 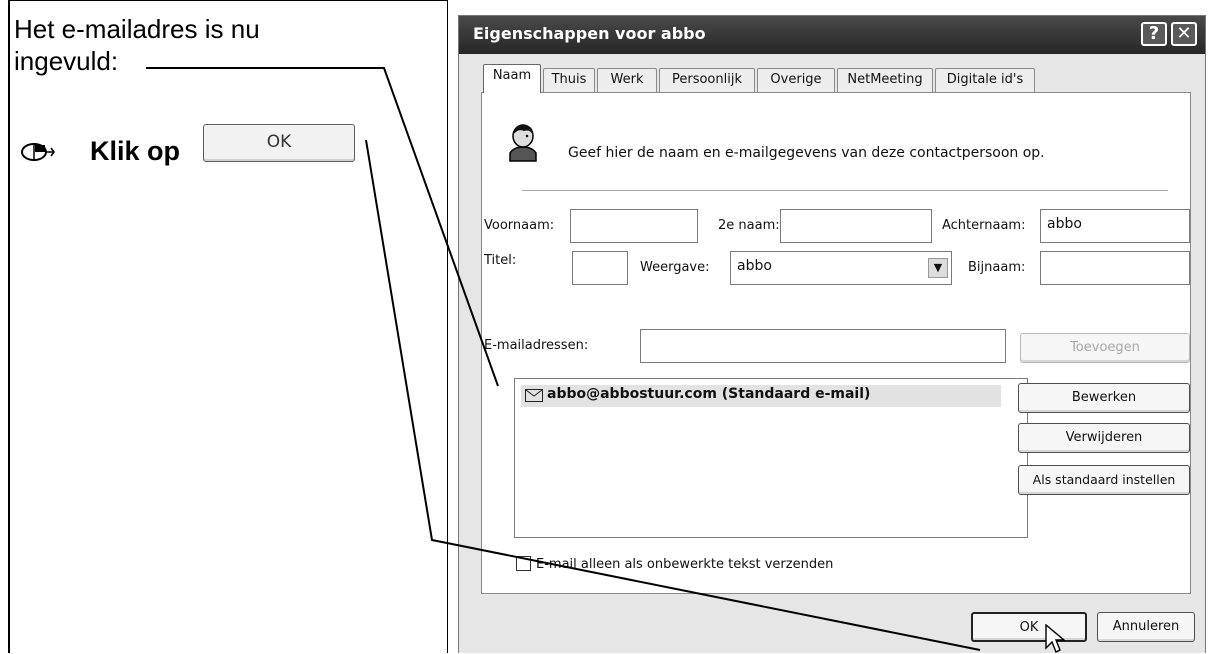 I want to click on ok-button-label: OK, so click(x=1029, y=627).